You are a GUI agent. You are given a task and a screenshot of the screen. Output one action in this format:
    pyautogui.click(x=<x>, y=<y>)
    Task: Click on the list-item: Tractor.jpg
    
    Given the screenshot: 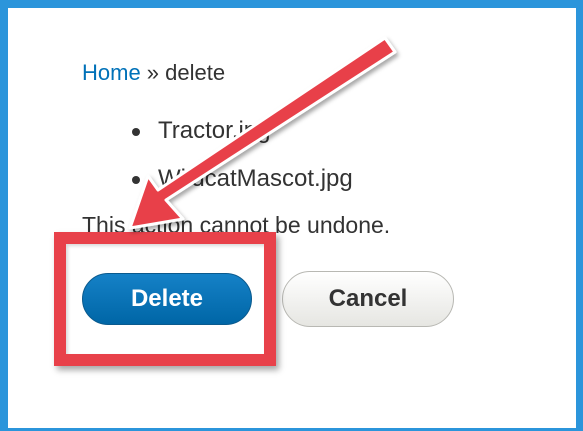 What is the action you would take?
    pyautogui.click(x=229, y=138)
    